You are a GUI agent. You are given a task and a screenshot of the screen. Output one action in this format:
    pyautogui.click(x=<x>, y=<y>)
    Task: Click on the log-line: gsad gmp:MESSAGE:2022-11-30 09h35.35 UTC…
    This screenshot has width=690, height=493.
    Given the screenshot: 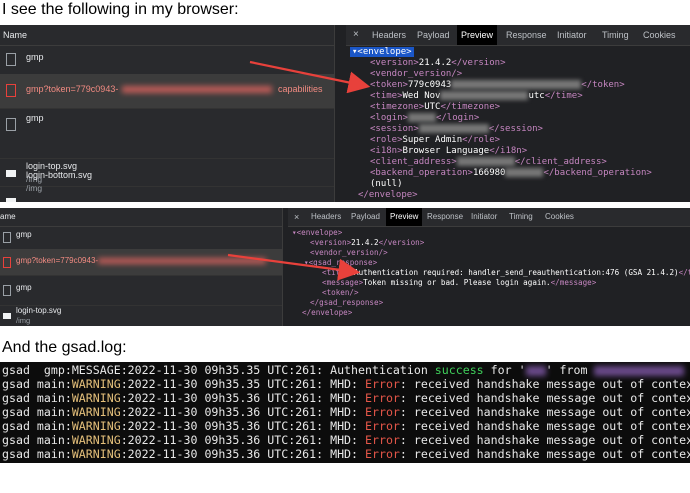 What is the action you would take?
    pyautogui.click(x=343, y=370)
    